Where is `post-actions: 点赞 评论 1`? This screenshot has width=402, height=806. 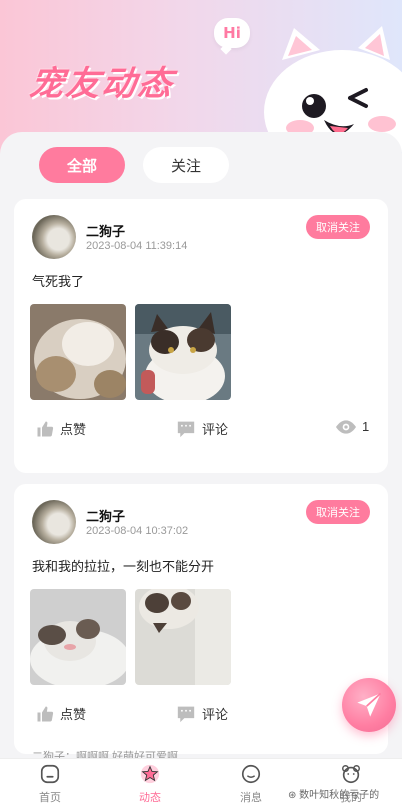
post-actions: 点赞 评论 1 is located at coordinates (201, 432).